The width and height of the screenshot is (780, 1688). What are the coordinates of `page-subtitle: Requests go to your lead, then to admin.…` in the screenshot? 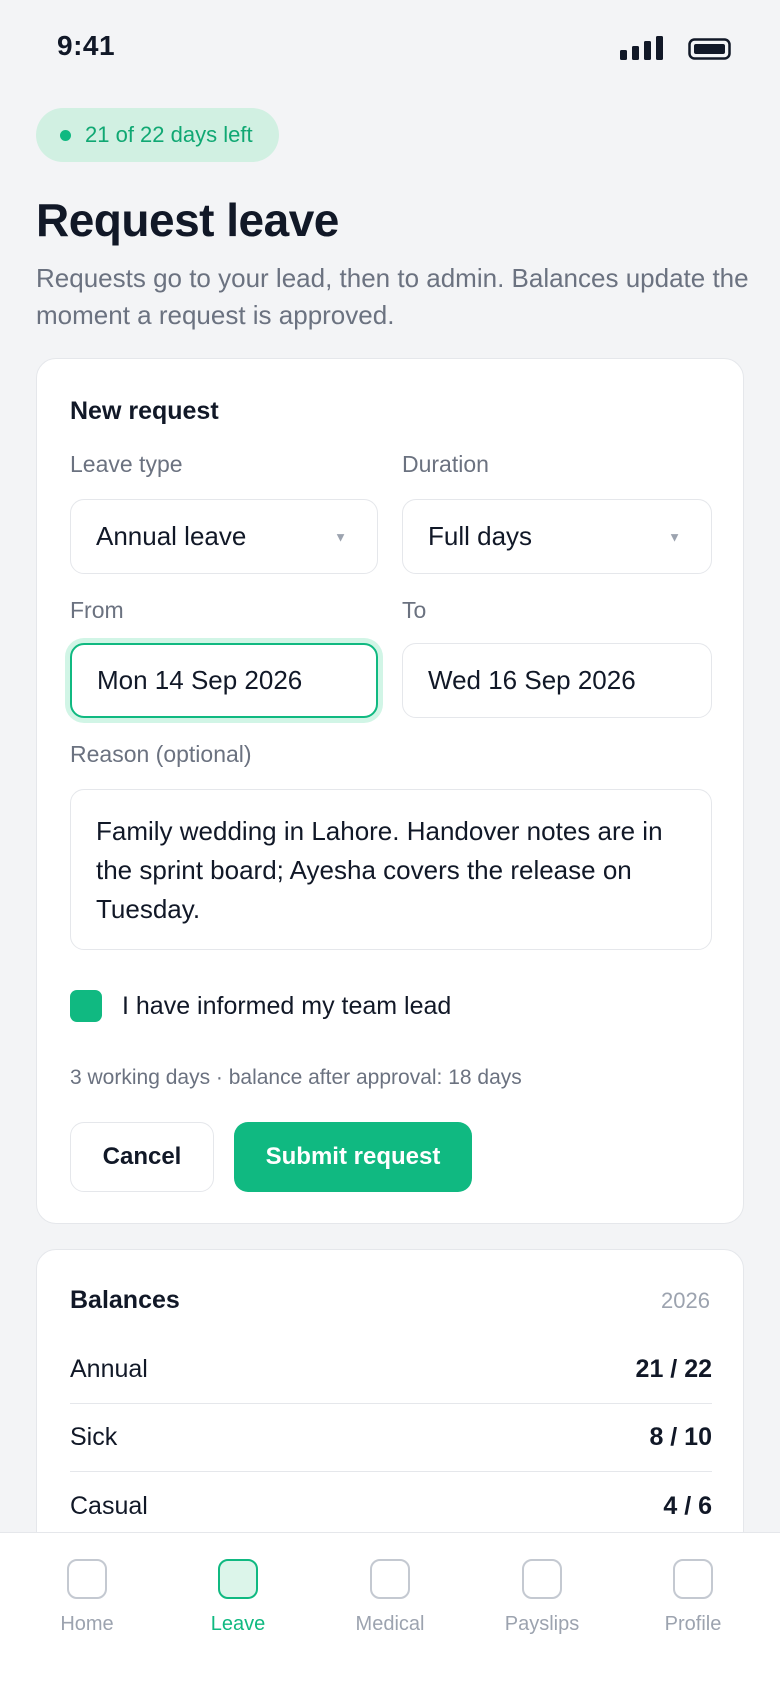 It's located at (392, 296).